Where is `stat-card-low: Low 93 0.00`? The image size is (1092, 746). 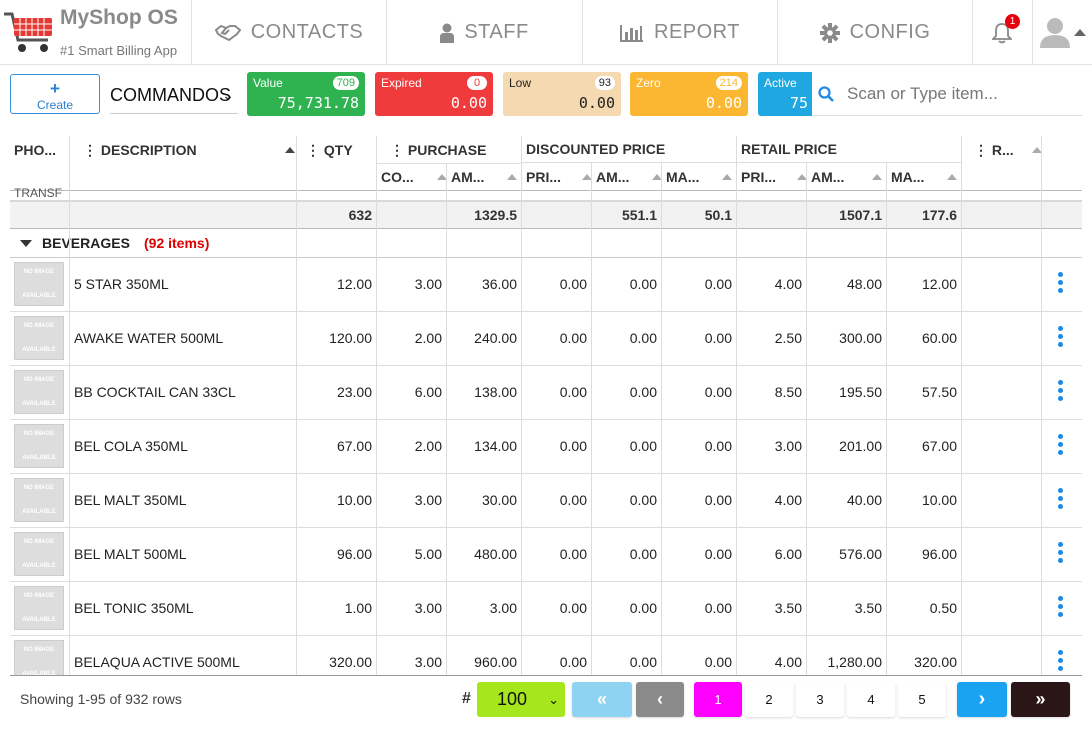 stat-card-low: Low 93 0.00 is located at coordinates (562, 94).